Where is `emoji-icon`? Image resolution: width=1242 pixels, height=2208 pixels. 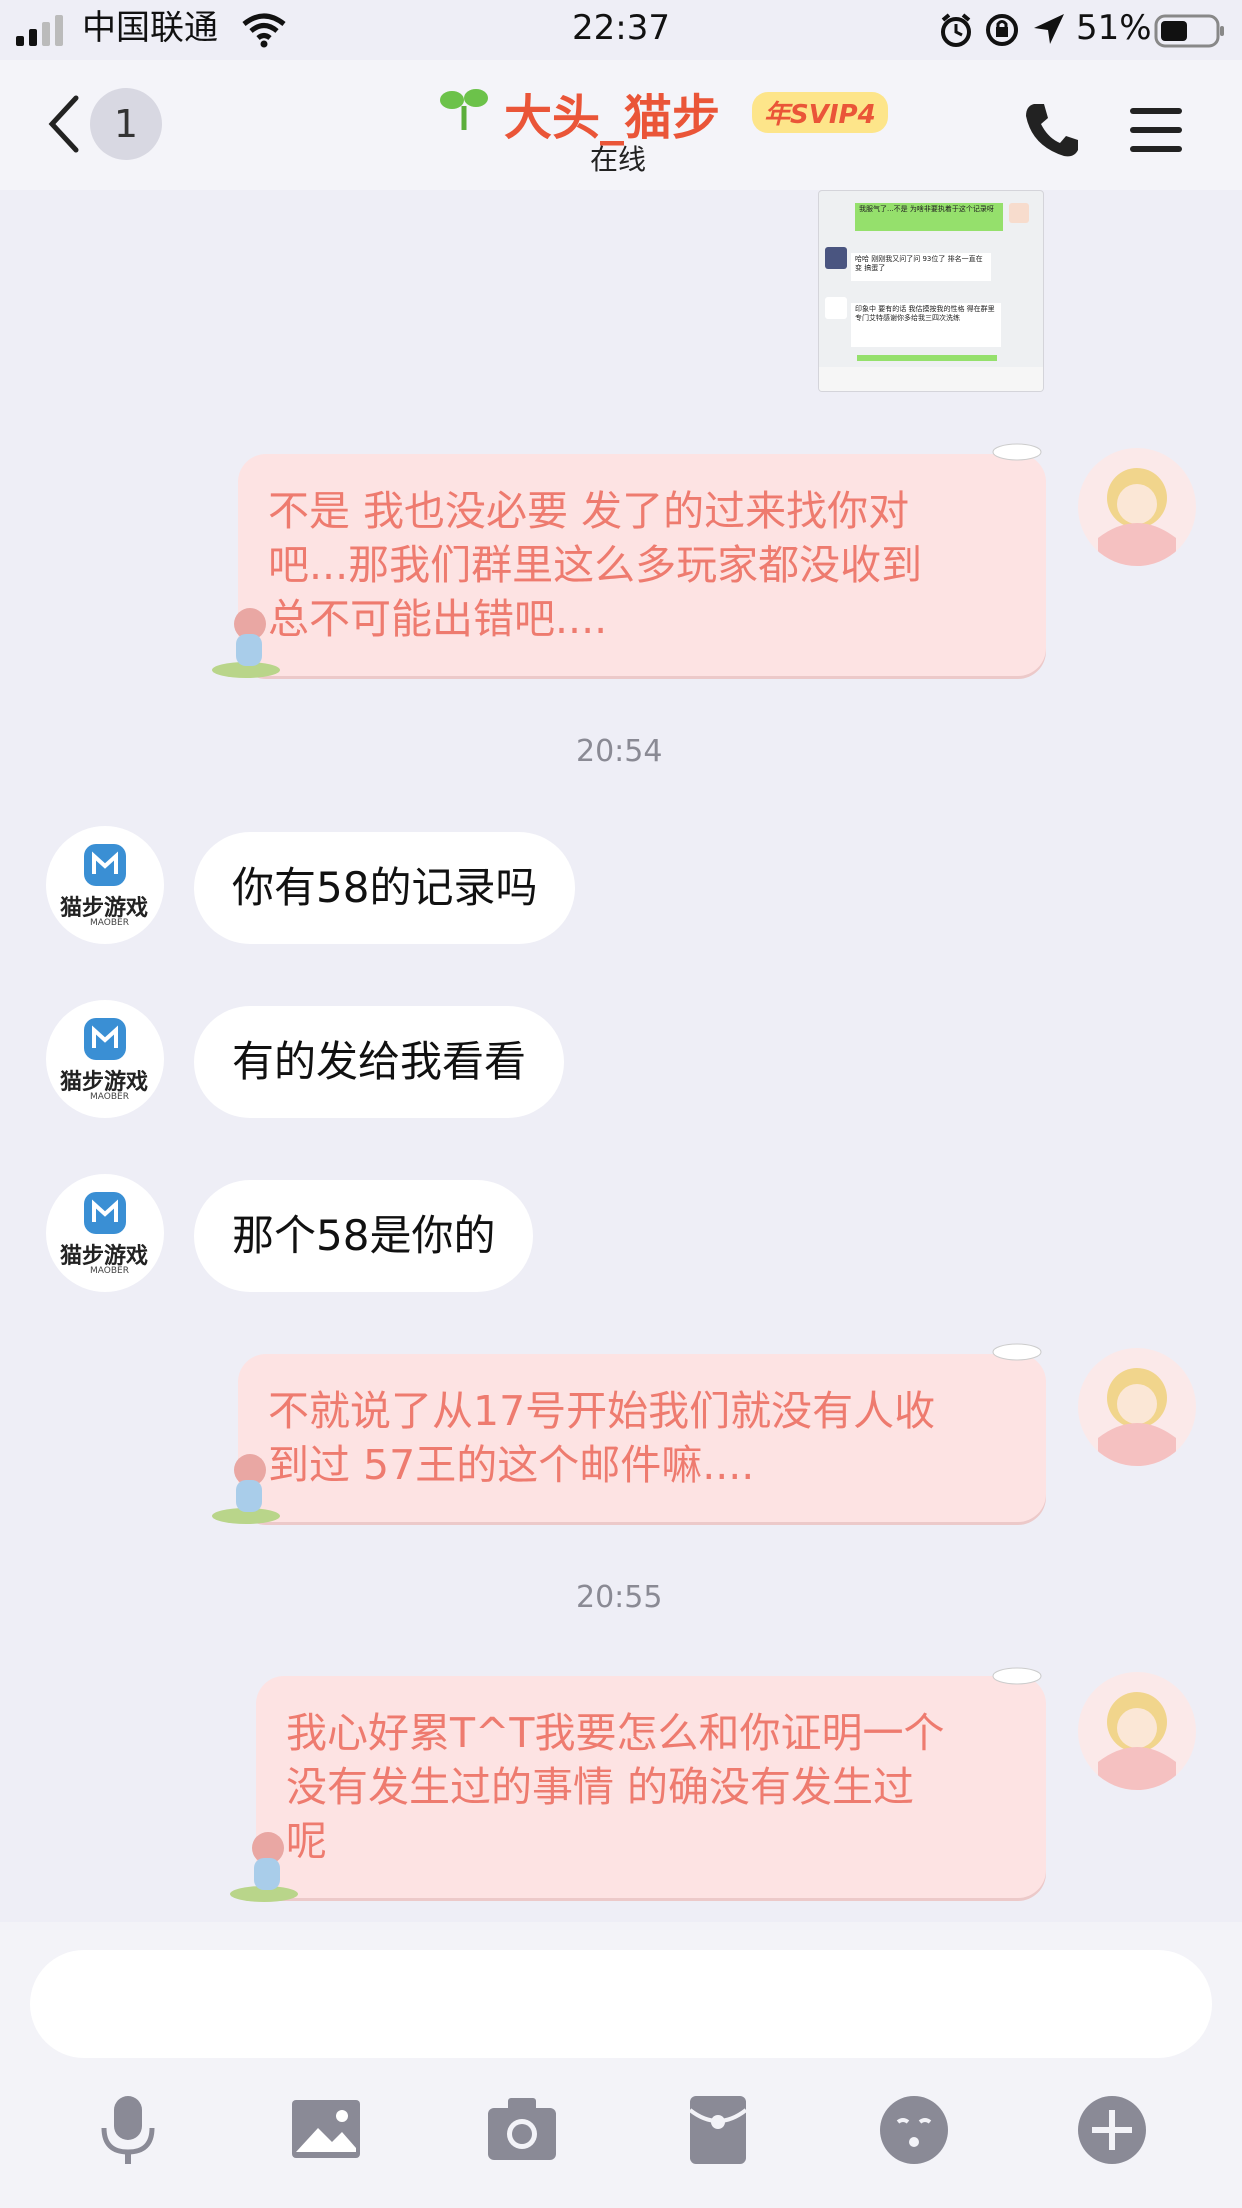 emoji-icon is located at coordinates (914, 2130).